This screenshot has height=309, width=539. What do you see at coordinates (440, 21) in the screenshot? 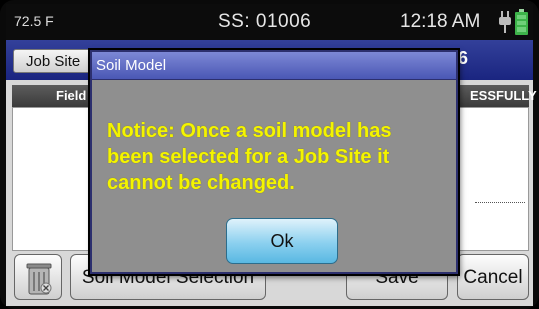
I see `clock: 12:18 AM` at bounding box center [440, 21].